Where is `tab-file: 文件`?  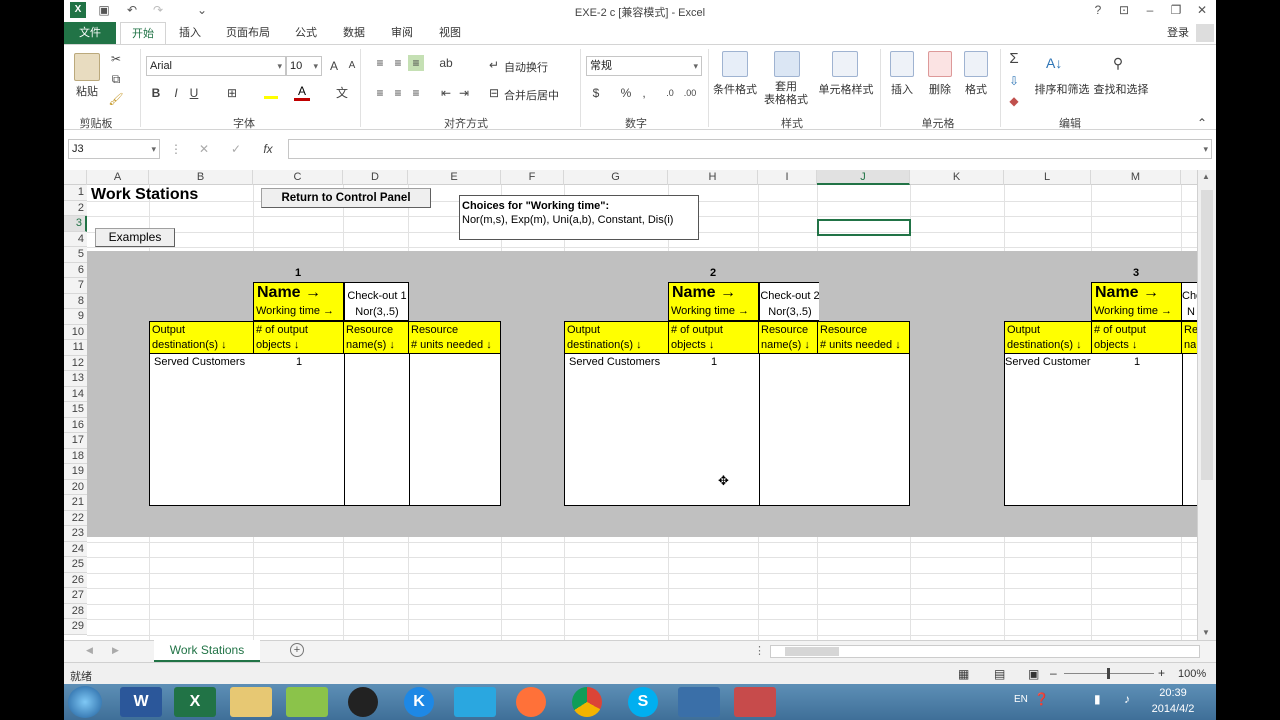
tab-file: 文件 is located at coordinates (90, 33).